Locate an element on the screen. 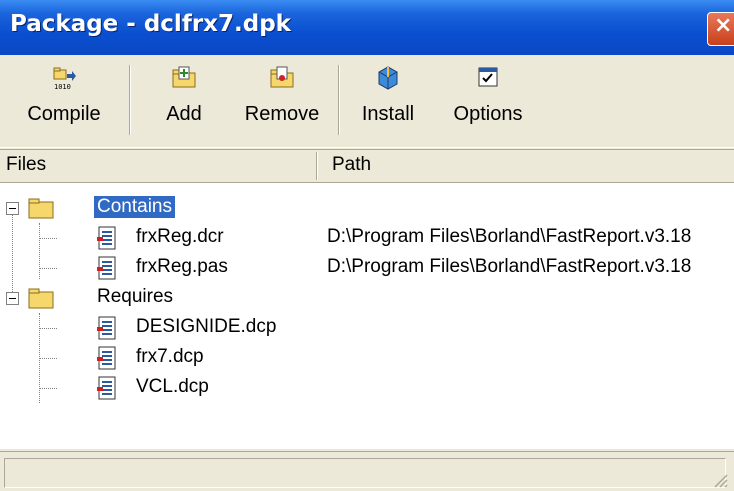  add-icon is located at coordinates (184, 77).